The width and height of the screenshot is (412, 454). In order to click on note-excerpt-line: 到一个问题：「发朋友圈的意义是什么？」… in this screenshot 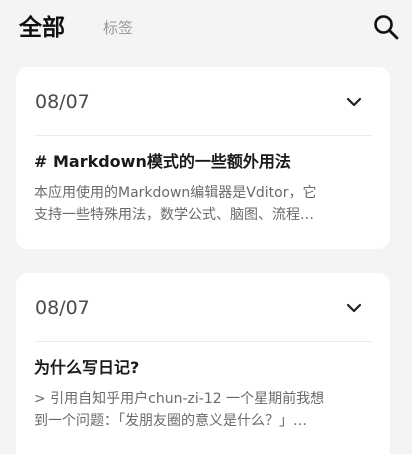, I will do `click(170, 421)`.